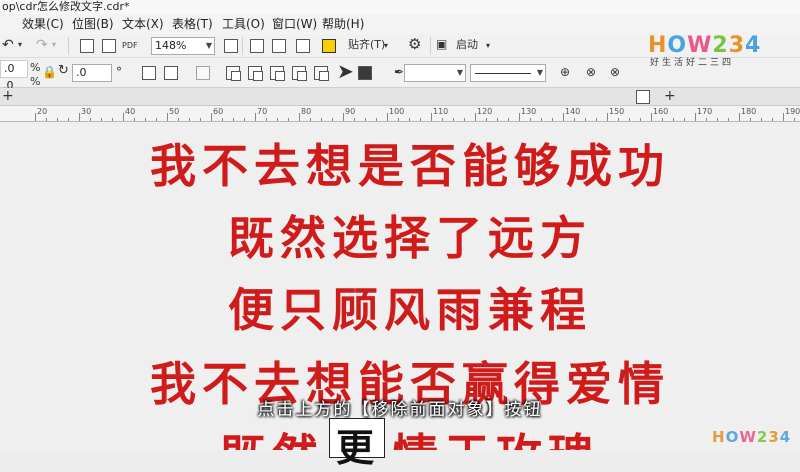  What do you see at coordinates (792, 111) in the screenshot?
I see `ruler-label: 190` at bounding box center [792, 111].